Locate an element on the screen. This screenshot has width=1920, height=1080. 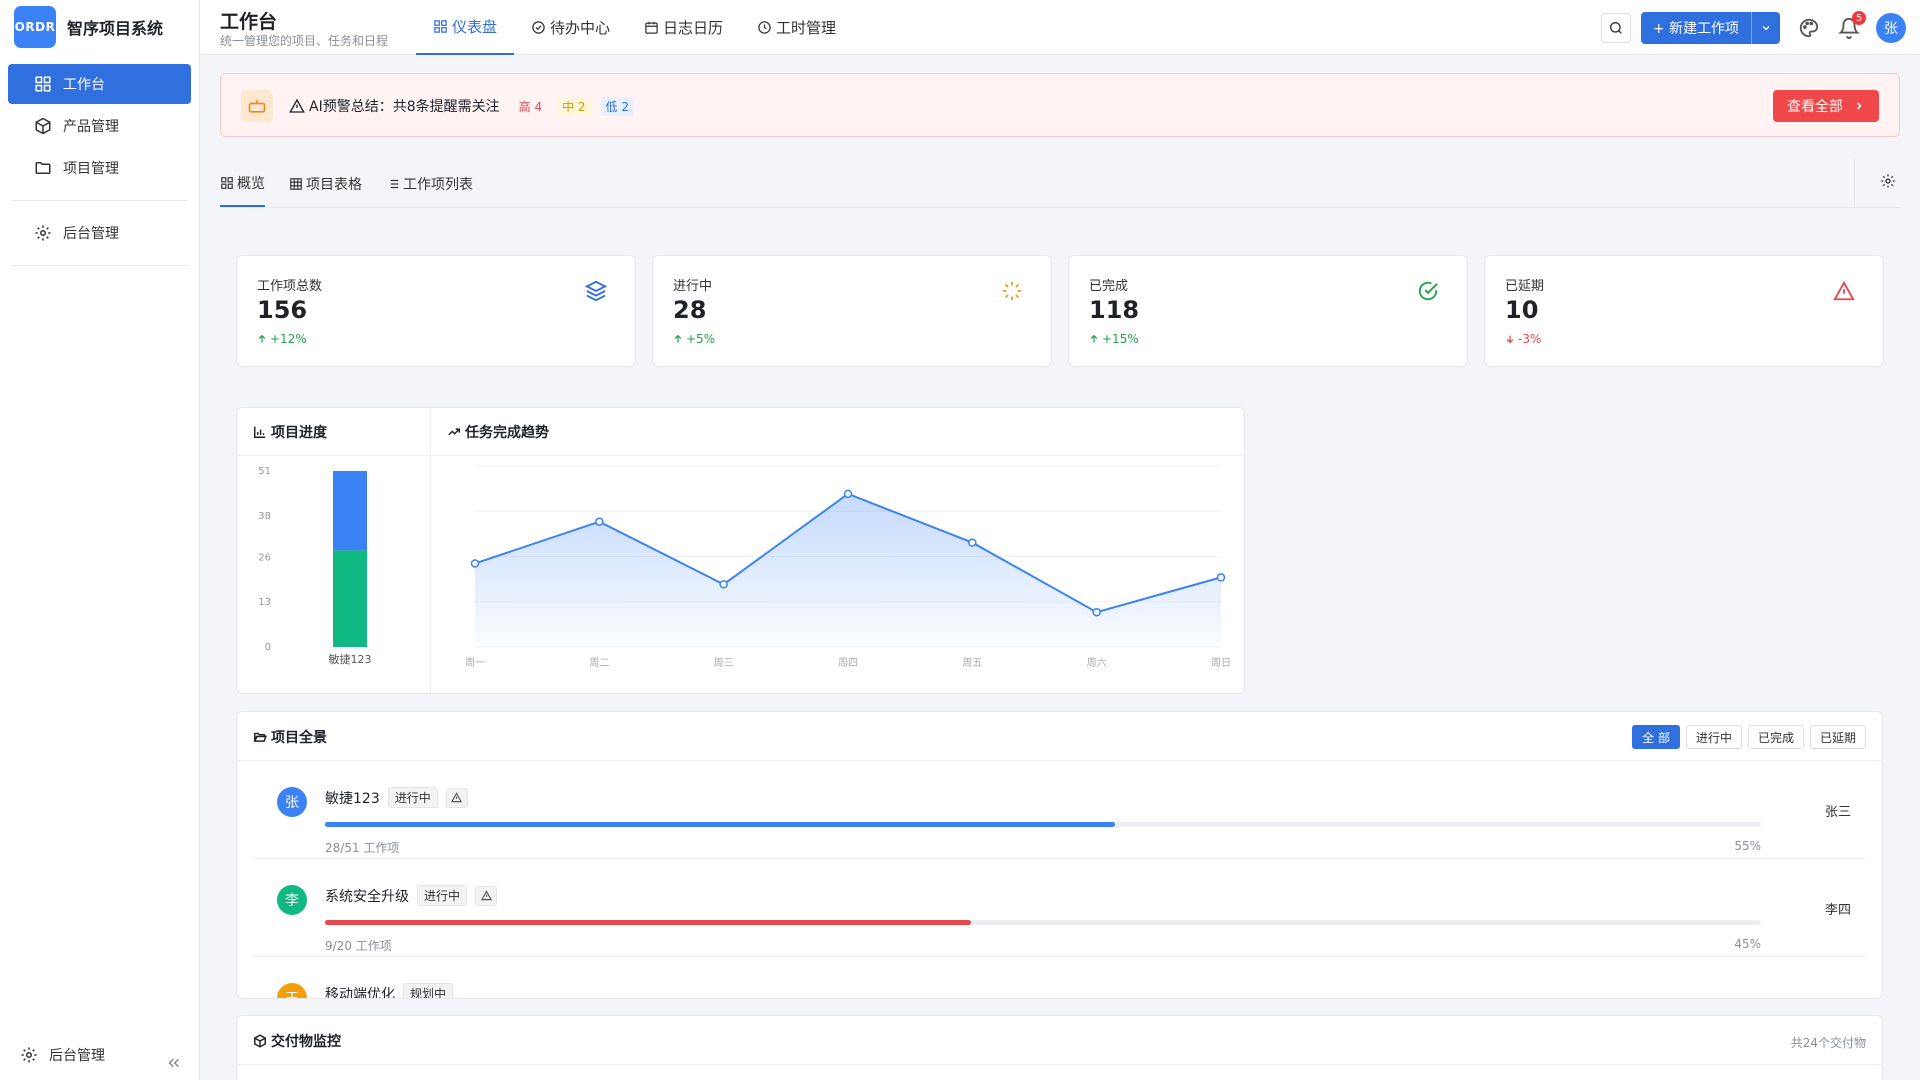
new-work-item-dropdown is located at coordinates (1766, 28).